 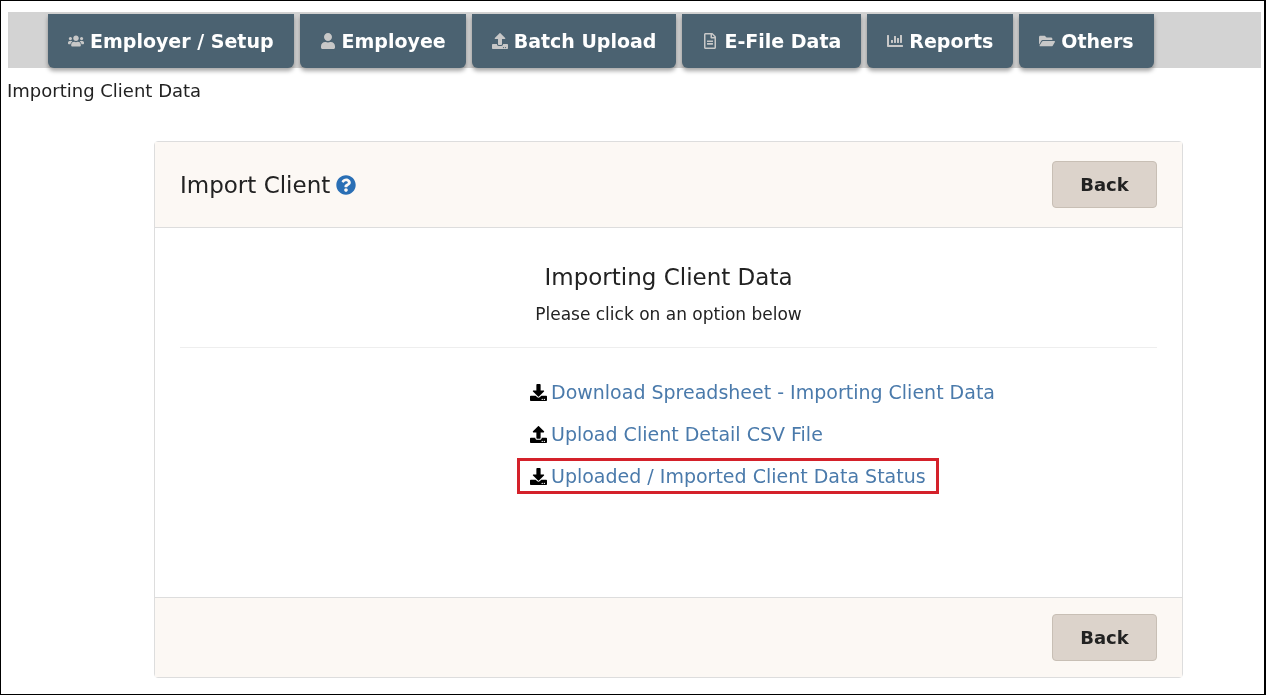 What do you see at coordinates (710, 41) in the screenshot?
I see `document-icon` at bounding box center [710, 41].